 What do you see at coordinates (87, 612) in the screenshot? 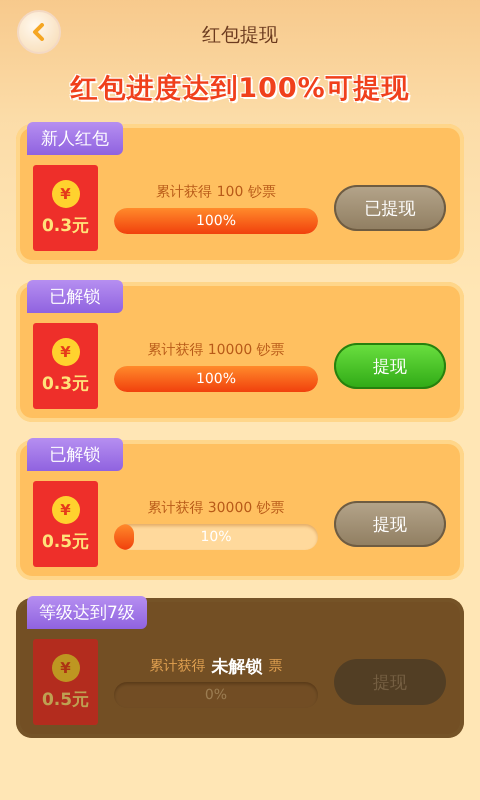
I see `card-tag: 等级达到7级` at bounding box center [87, 612].